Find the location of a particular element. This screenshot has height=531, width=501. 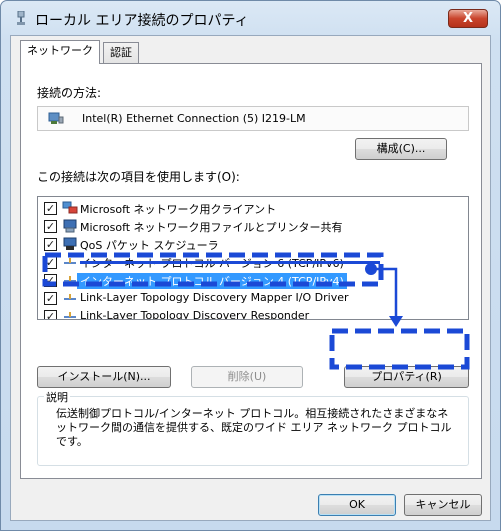

adapter-name: Intel(R) Ethernet Connection (5) I219-LM is located at coordinates (194, 118).